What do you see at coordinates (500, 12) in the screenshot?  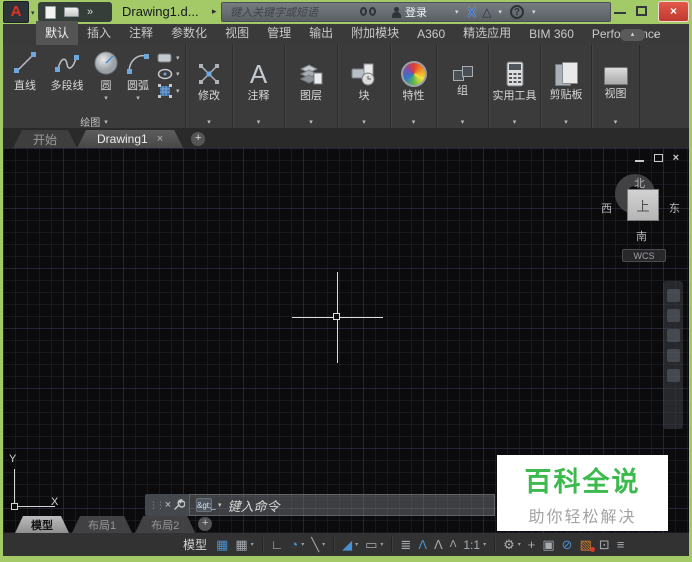 I see `connected-caret-icon: ▾` at bounding box center [500, 12].